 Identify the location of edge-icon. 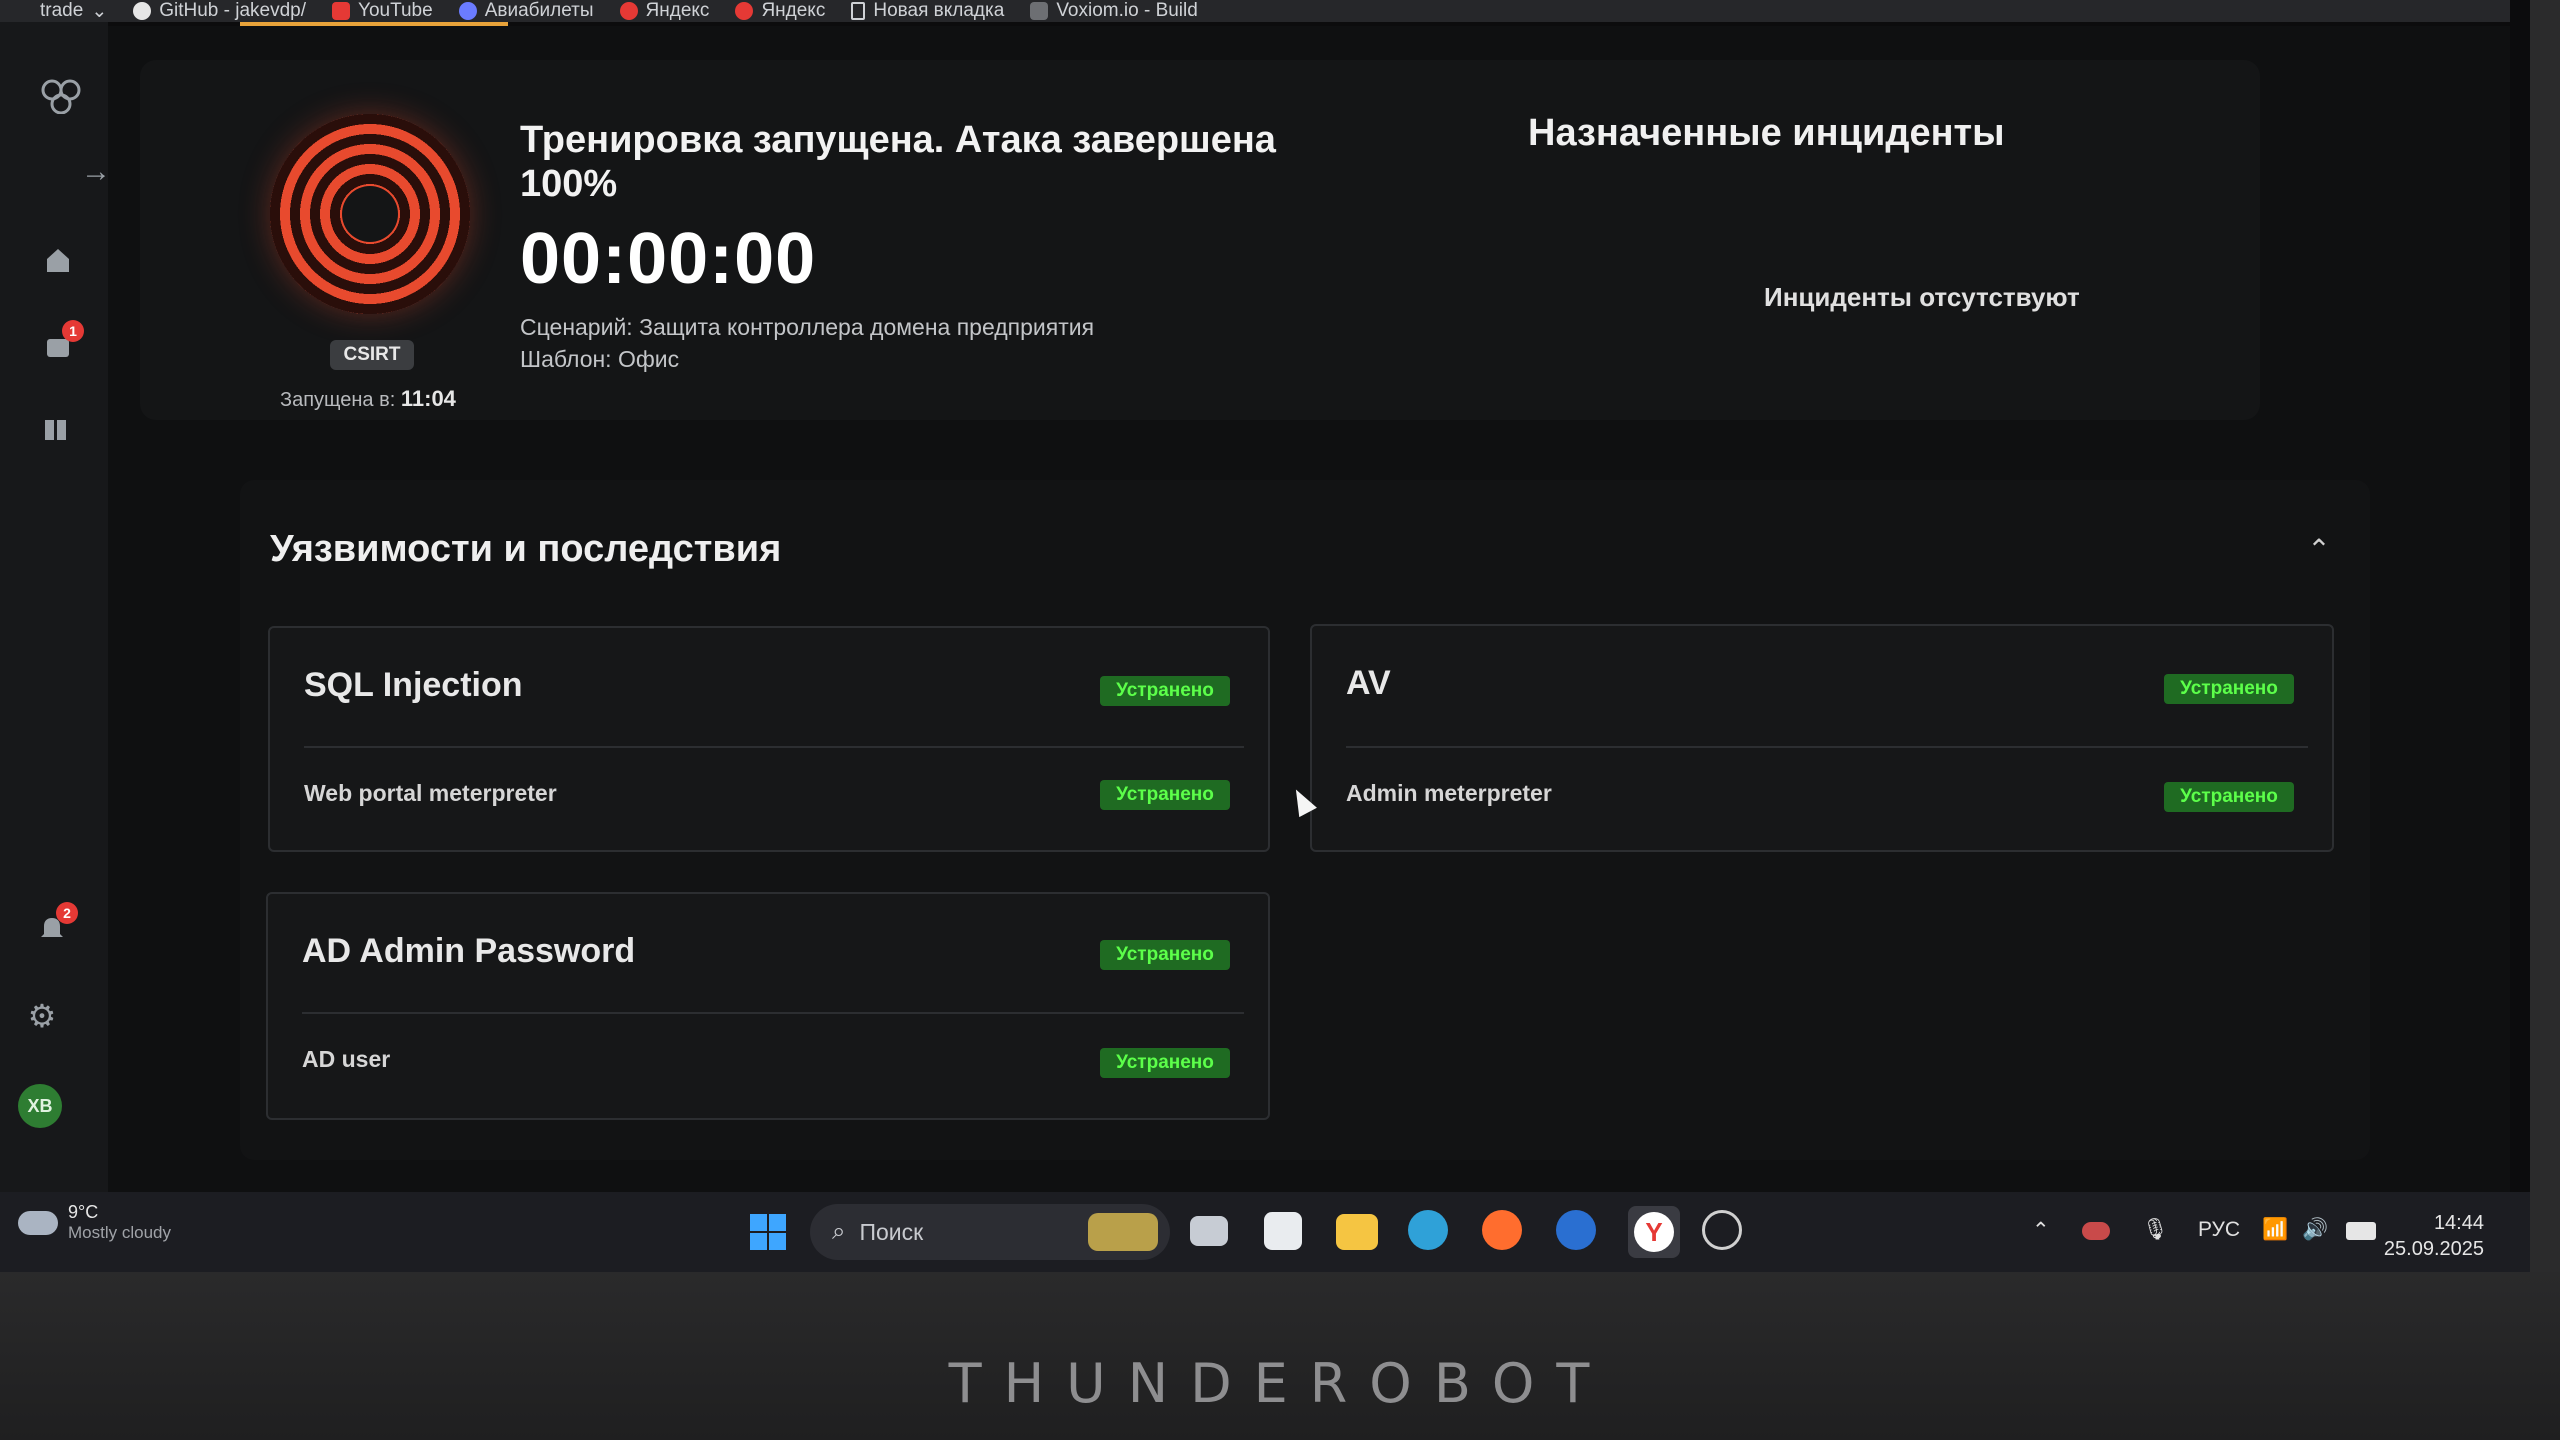
(1428, 1230).